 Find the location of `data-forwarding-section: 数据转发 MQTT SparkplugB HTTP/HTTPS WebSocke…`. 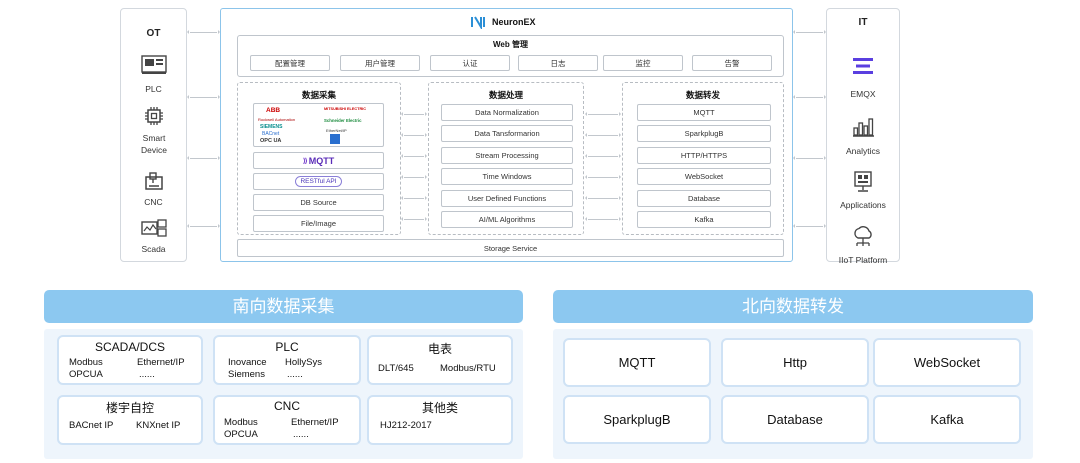

data-forwarding-section: 数据转发 MQTT SparkplugB HTTP/HTTPS WebSocke… is located at coordinates (703, 158).